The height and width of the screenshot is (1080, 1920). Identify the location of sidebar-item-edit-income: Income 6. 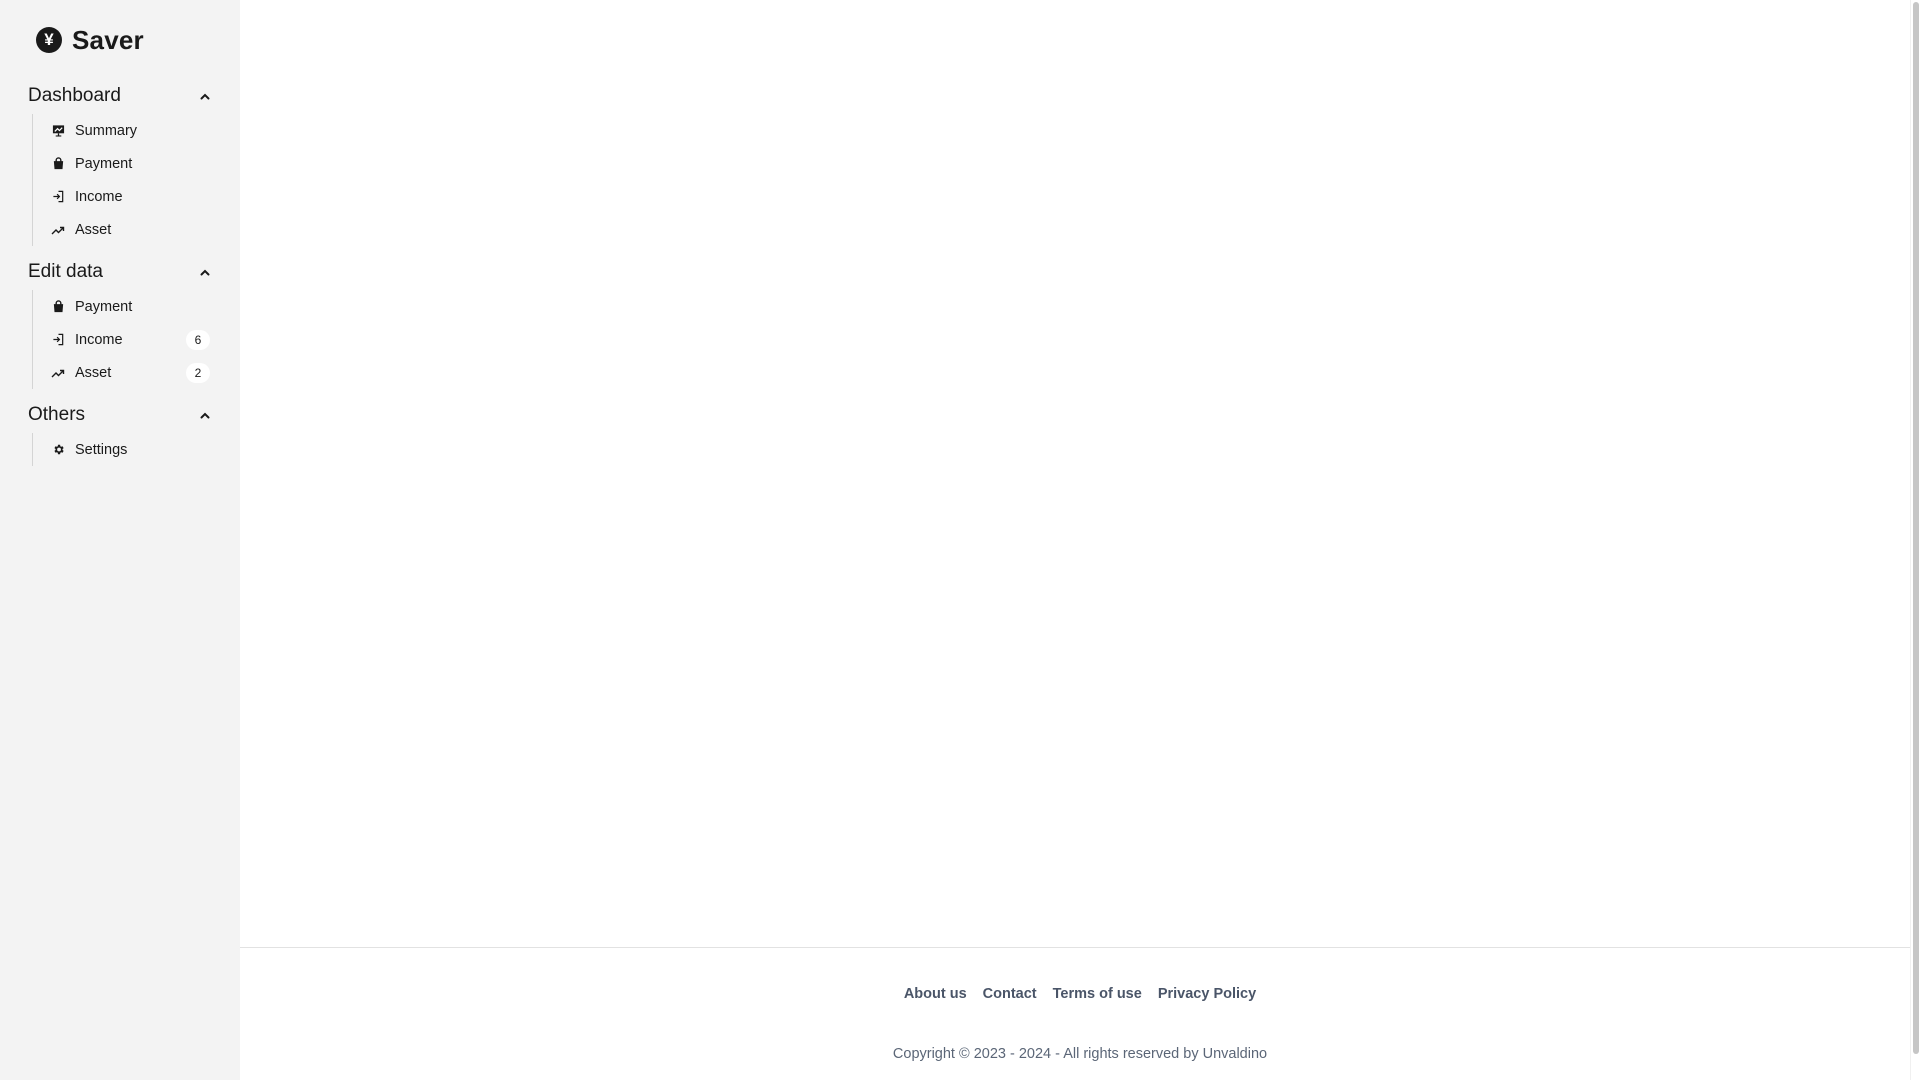
(133, 339).